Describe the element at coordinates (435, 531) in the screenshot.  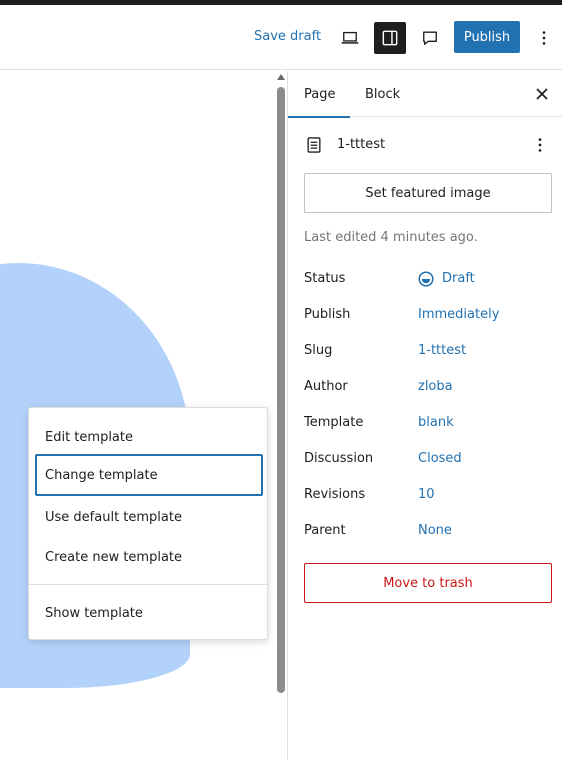
I see `parent-value-button: None` at that location.